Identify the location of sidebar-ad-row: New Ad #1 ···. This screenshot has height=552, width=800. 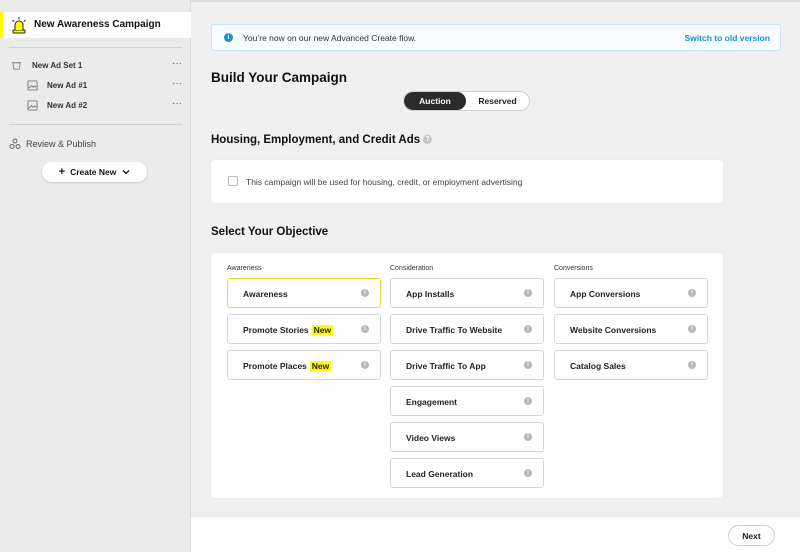
(95, 86).